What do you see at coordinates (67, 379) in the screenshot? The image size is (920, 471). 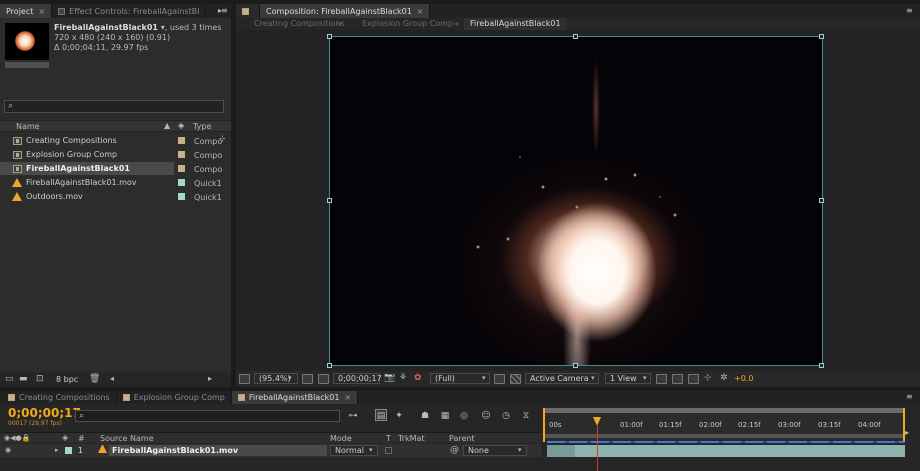 I see `bpc-button: 8 bpc` at bounding box center [67, 379].